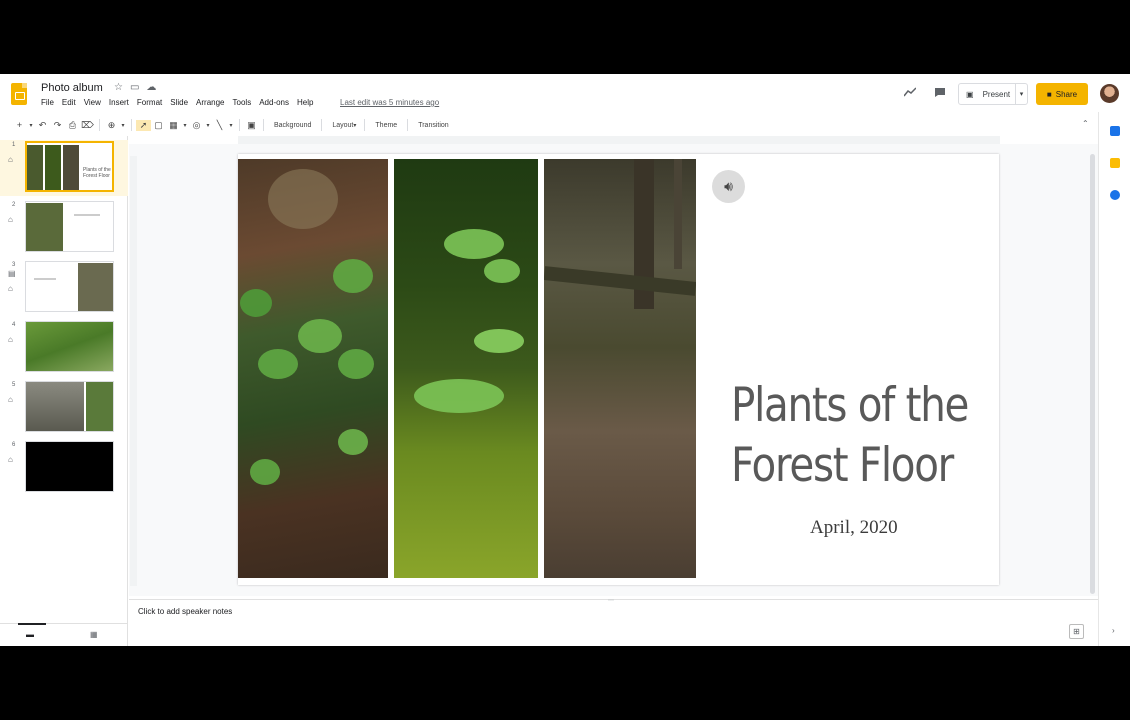  I want to click on thumb-photo, so click(55, 406).